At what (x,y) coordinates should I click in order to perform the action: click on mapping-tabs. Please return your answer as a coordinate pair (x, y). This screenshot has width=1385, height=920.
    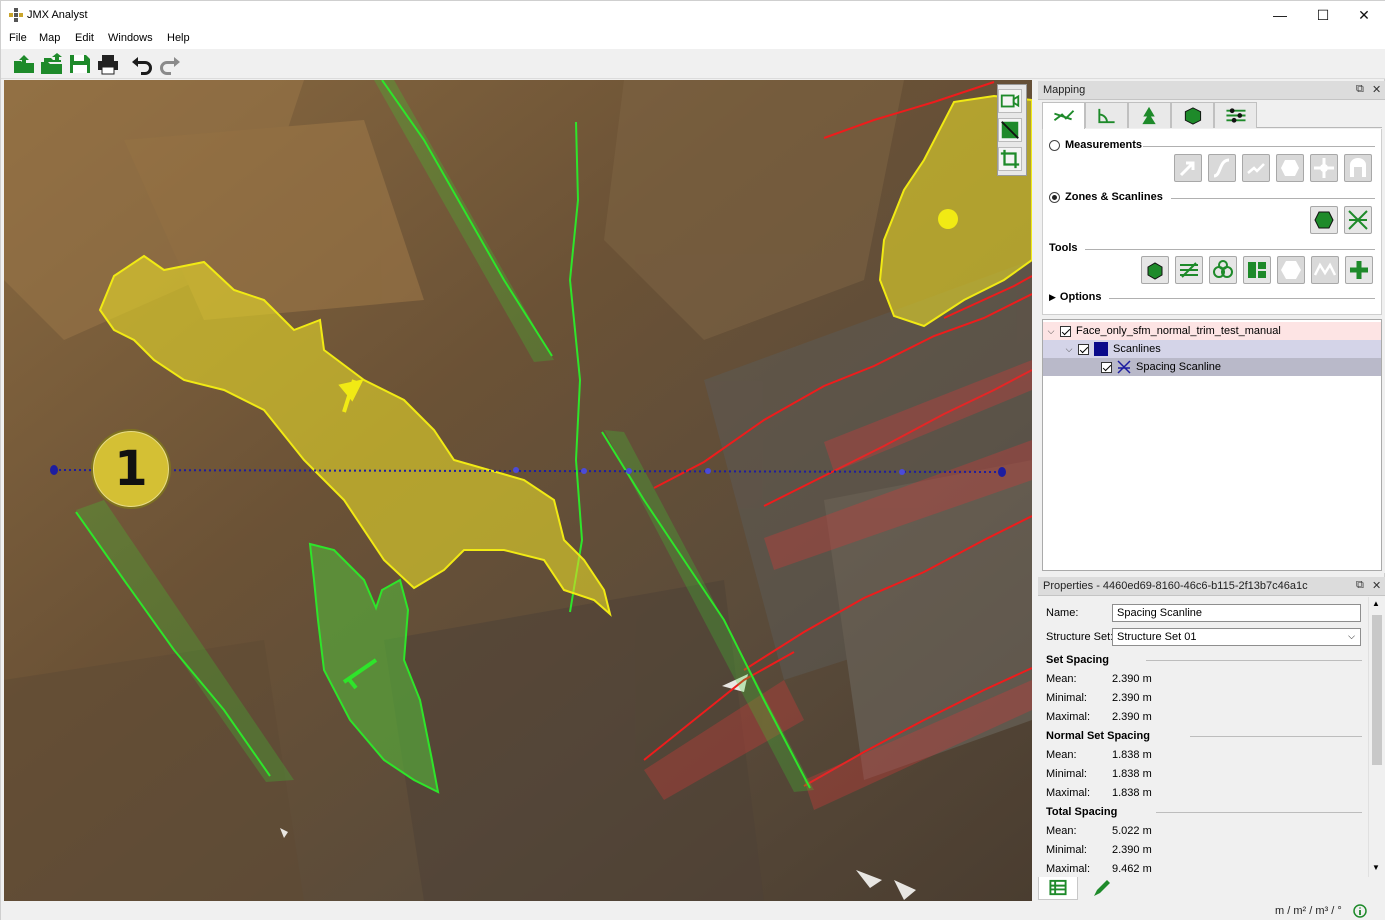
    Looking at the image, I should click on (1212, 115).